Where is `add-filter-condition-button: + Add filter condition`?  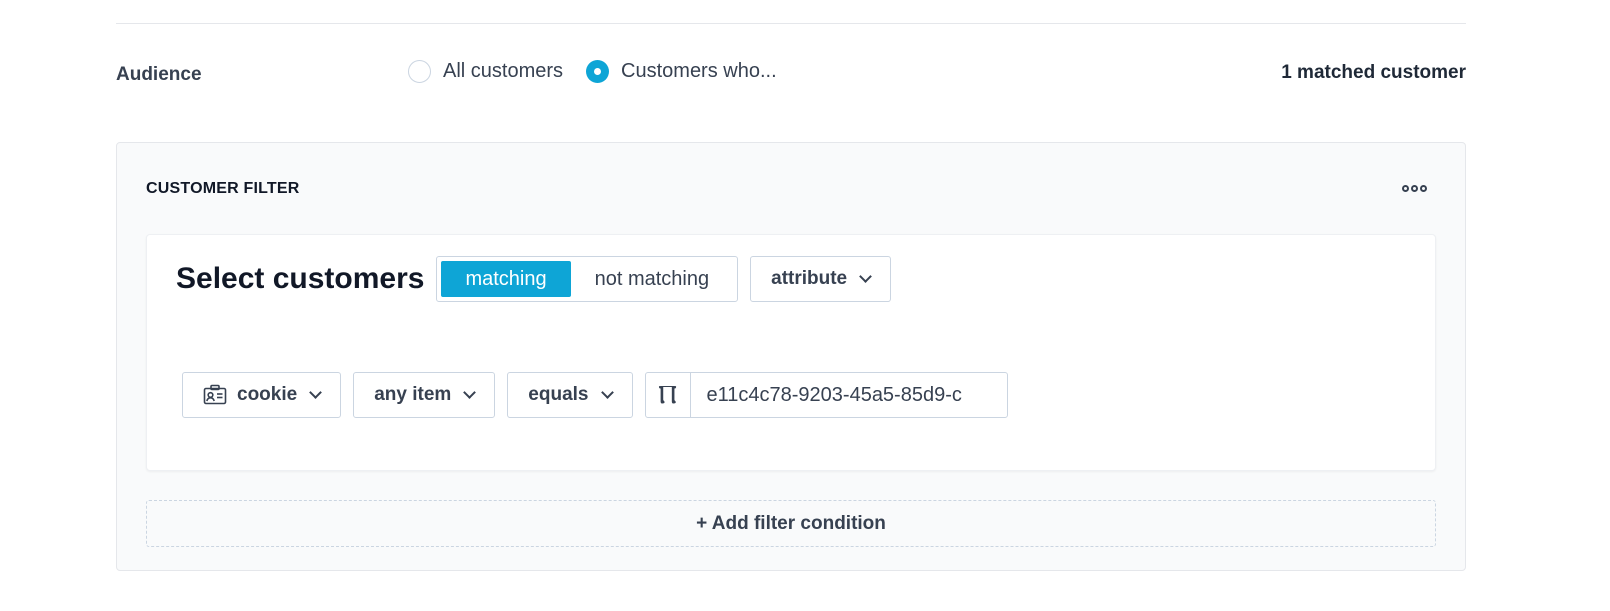 add-filter-condition-button: + Add filter condition is located at coordinates (791, 523).